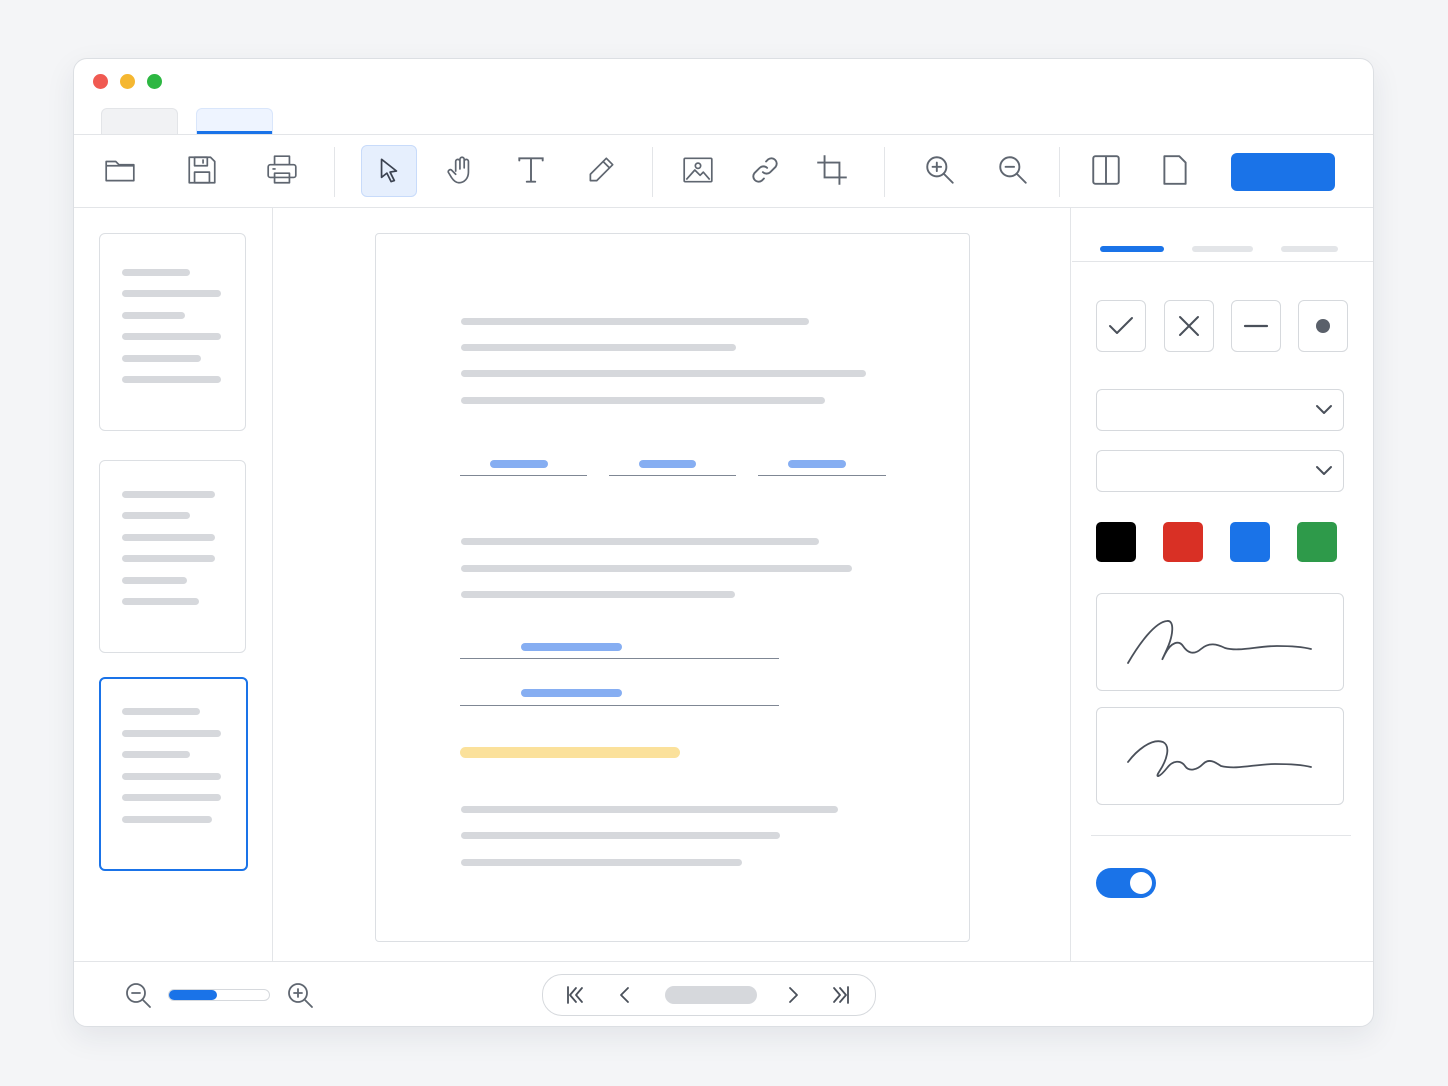 Image resolution: width=1448 pixels, height=1086 pixels. Describe the element at coordinates (1283, 172) in the screenshot. I see `primary-action-button` at that location.